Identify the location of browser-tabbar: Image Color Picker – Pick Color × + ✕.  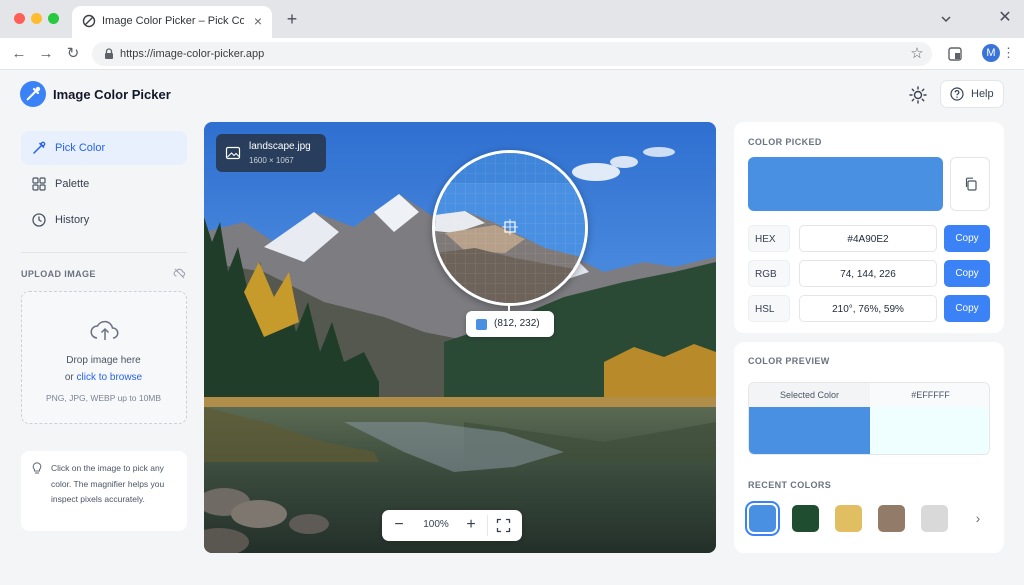
(512, 19).